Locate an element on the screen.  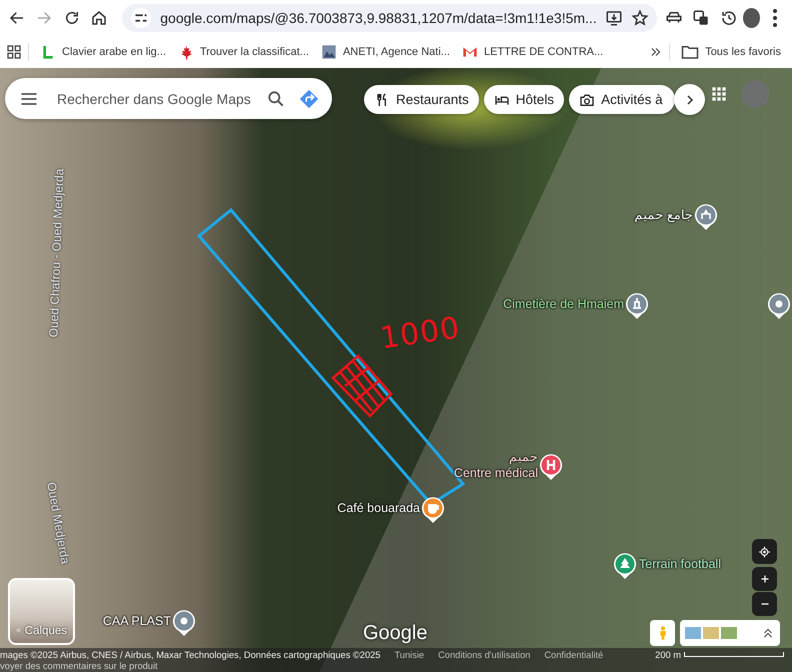
place-label: حميم is located at coordinates (523, 457).